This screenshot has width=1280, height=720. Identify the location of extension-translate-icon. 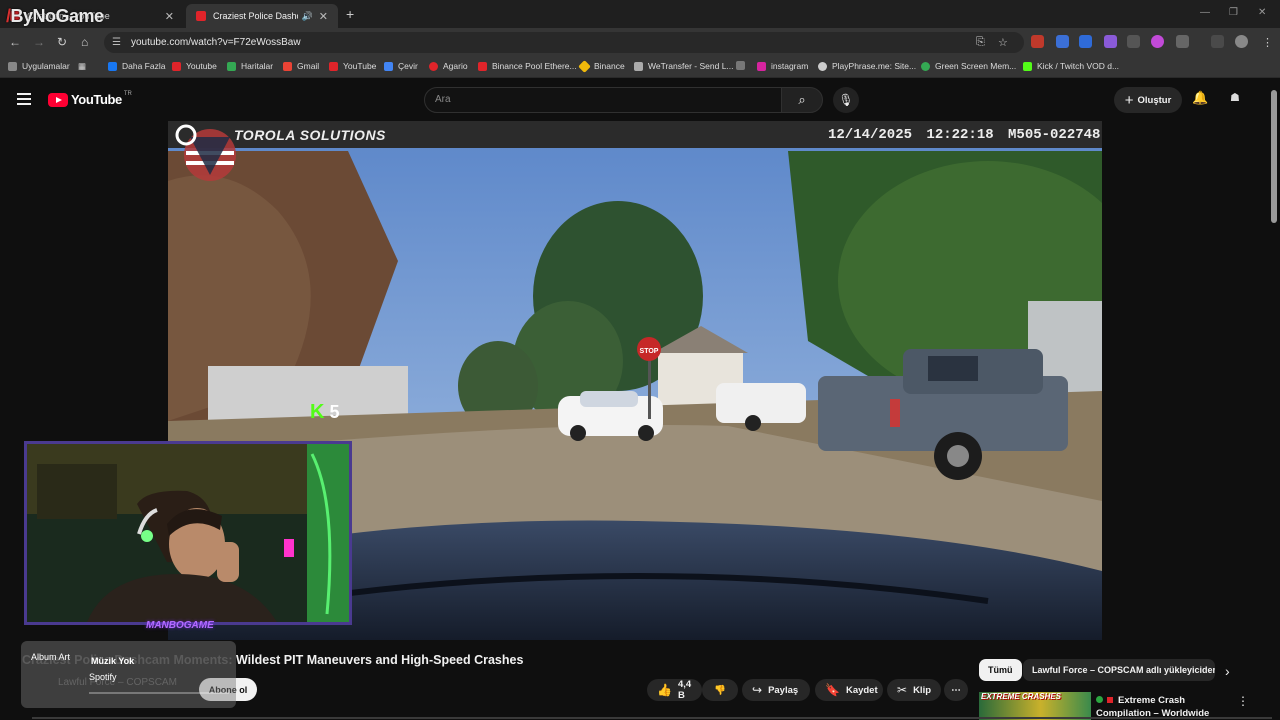
(1062, 41).